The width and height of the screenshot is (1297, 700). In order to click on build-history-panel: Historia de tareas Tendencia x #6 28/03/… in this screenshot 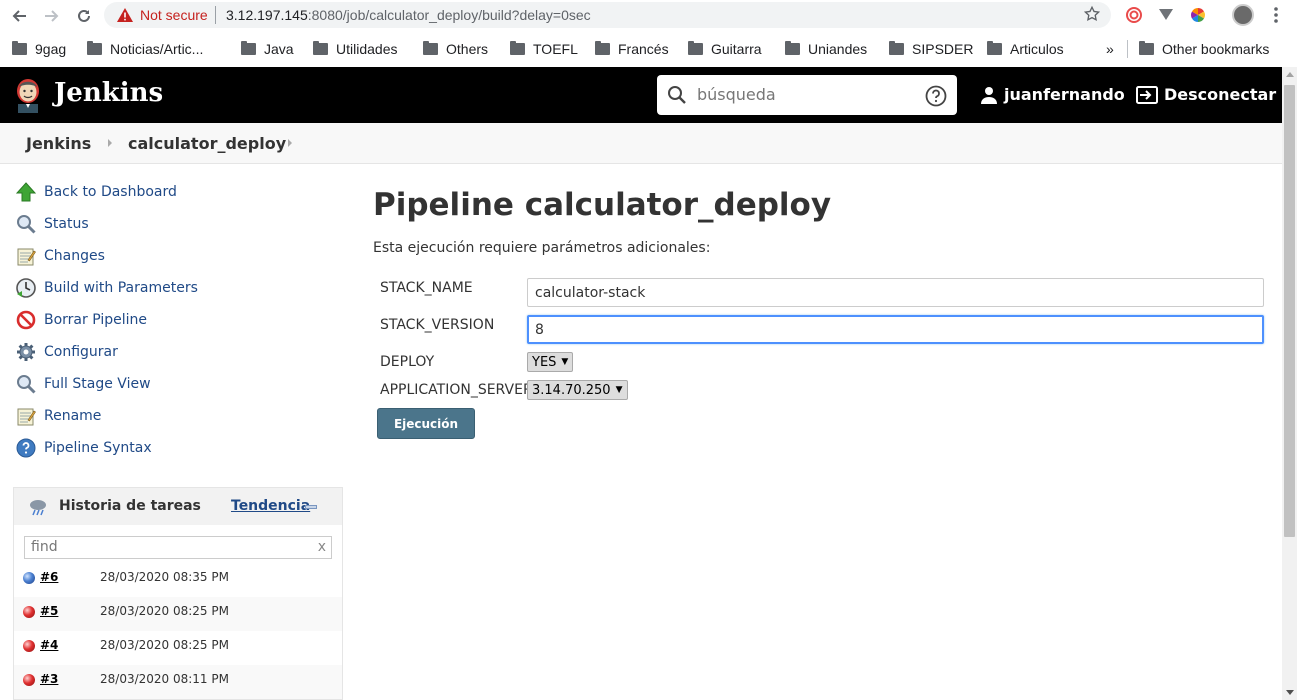, I will do `click(178, 593)`.